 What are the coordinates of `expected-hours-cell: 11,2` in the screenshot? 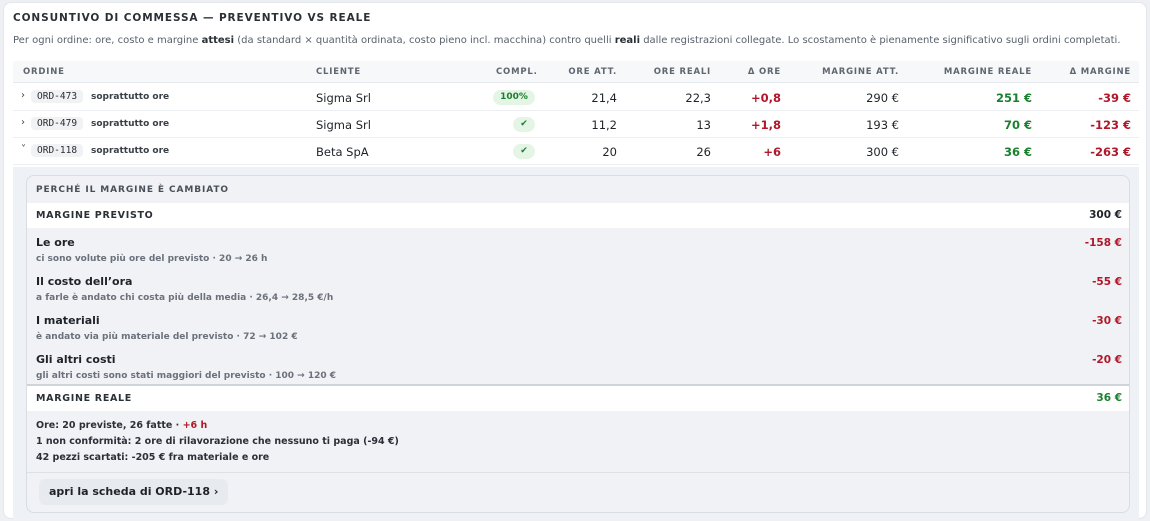 It's located at (604, 125).